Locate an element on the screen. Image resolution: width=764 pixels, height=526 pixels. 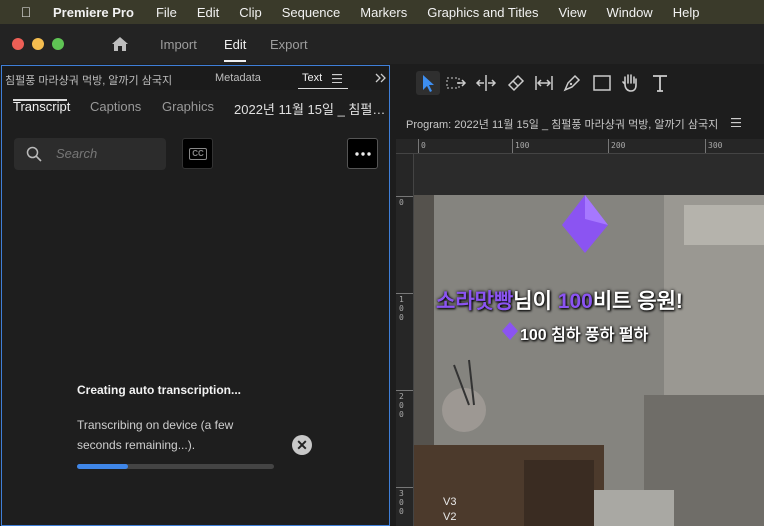
transcription-progress-fill is located at coordinates (103, 466).